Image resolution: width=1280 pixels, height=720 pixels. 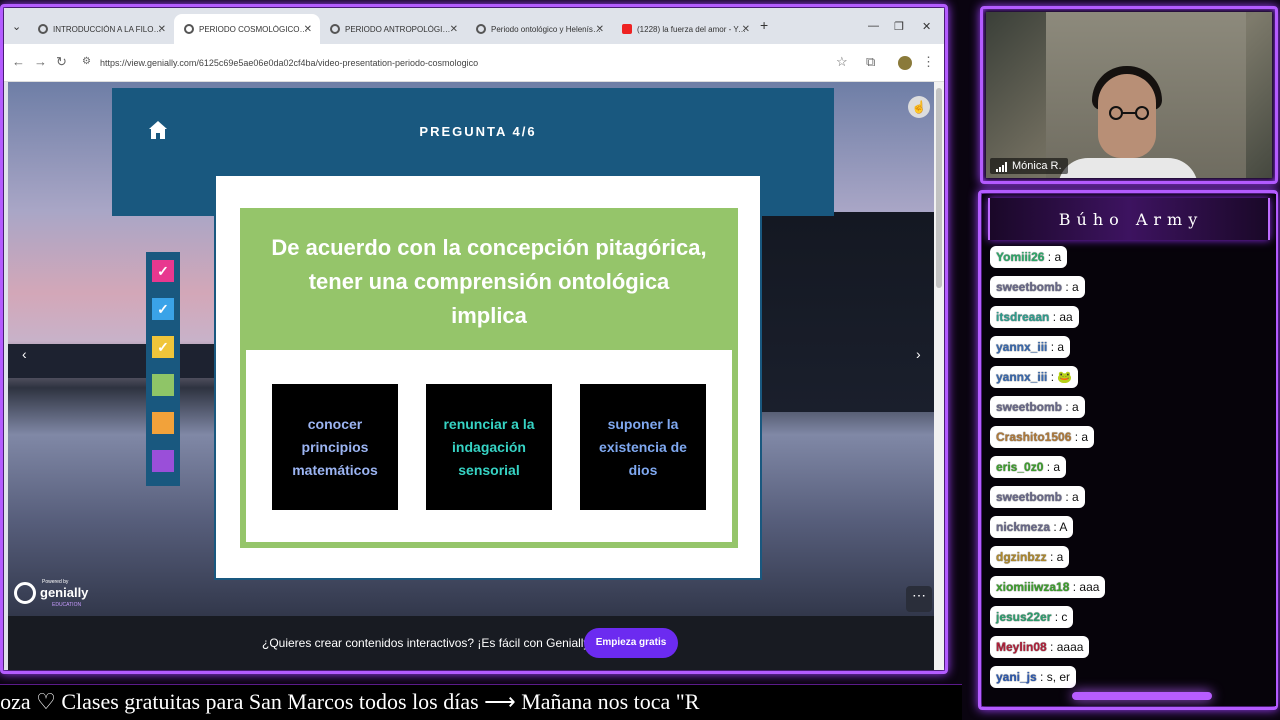 What do you see at coordinates (24, 354) in the screenshot?
I see `prev-slide-arrow-icon: ‹` at bounding box center [24, 354].